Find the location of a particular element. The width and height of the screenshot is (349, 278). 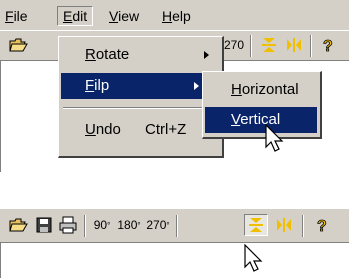

menu-help-mnemonic: H is located at coordinates (167, 16).